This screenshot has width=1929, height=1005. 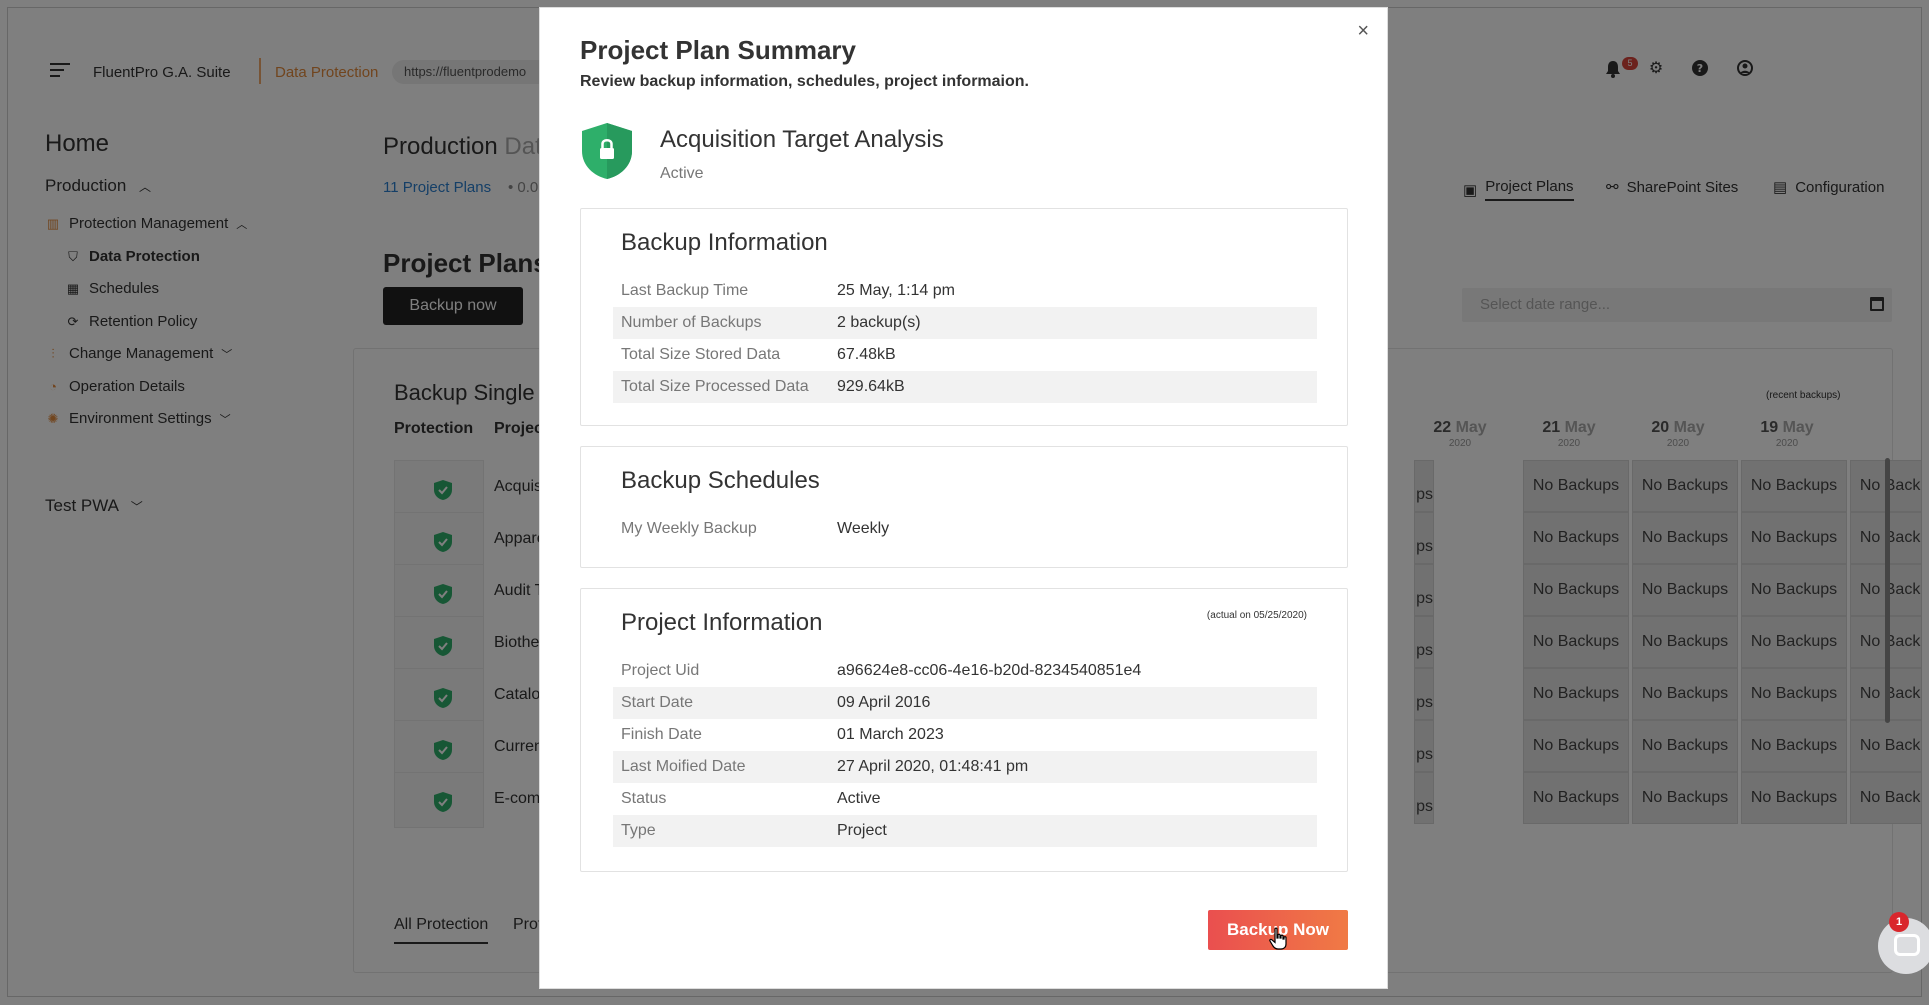 What do you see at coordinates (1899, 922) in the screenshot?
I see `chat-badge: 1` at bounding box center [1899, 922].